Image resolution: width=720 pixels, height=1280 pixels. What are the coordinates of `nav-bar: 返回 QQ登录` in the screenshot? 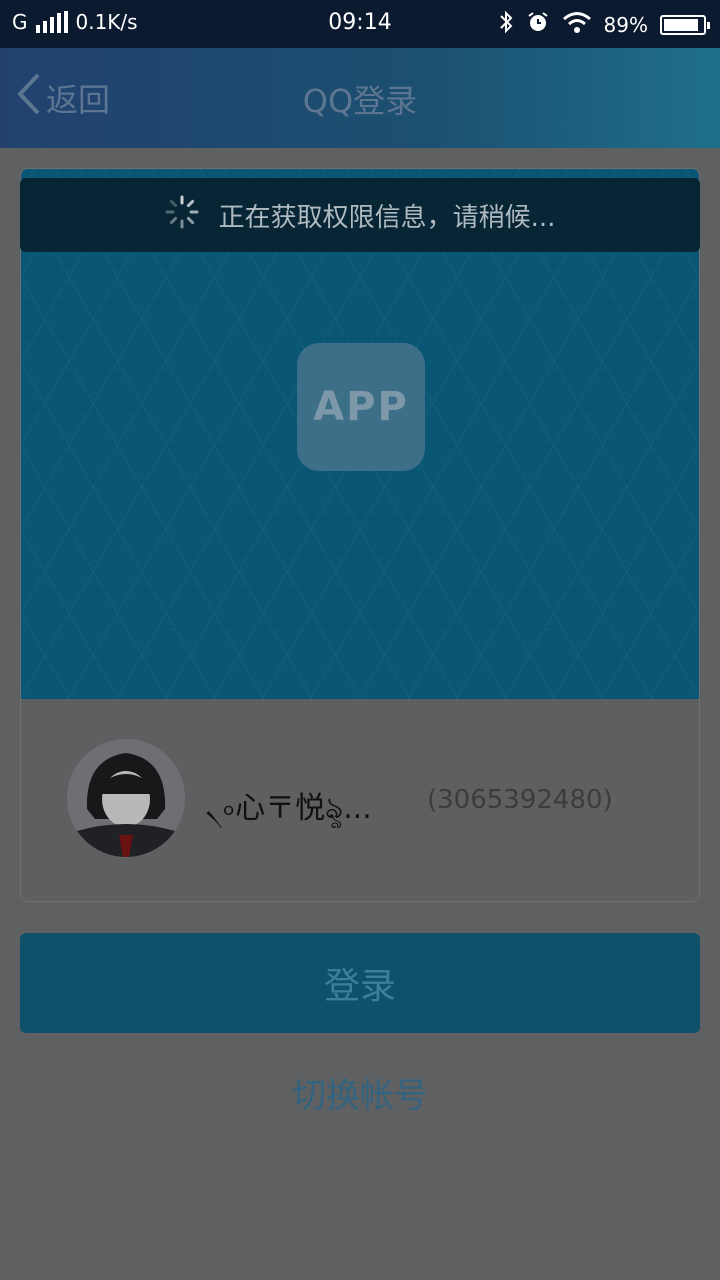 It's located at (360, 98).